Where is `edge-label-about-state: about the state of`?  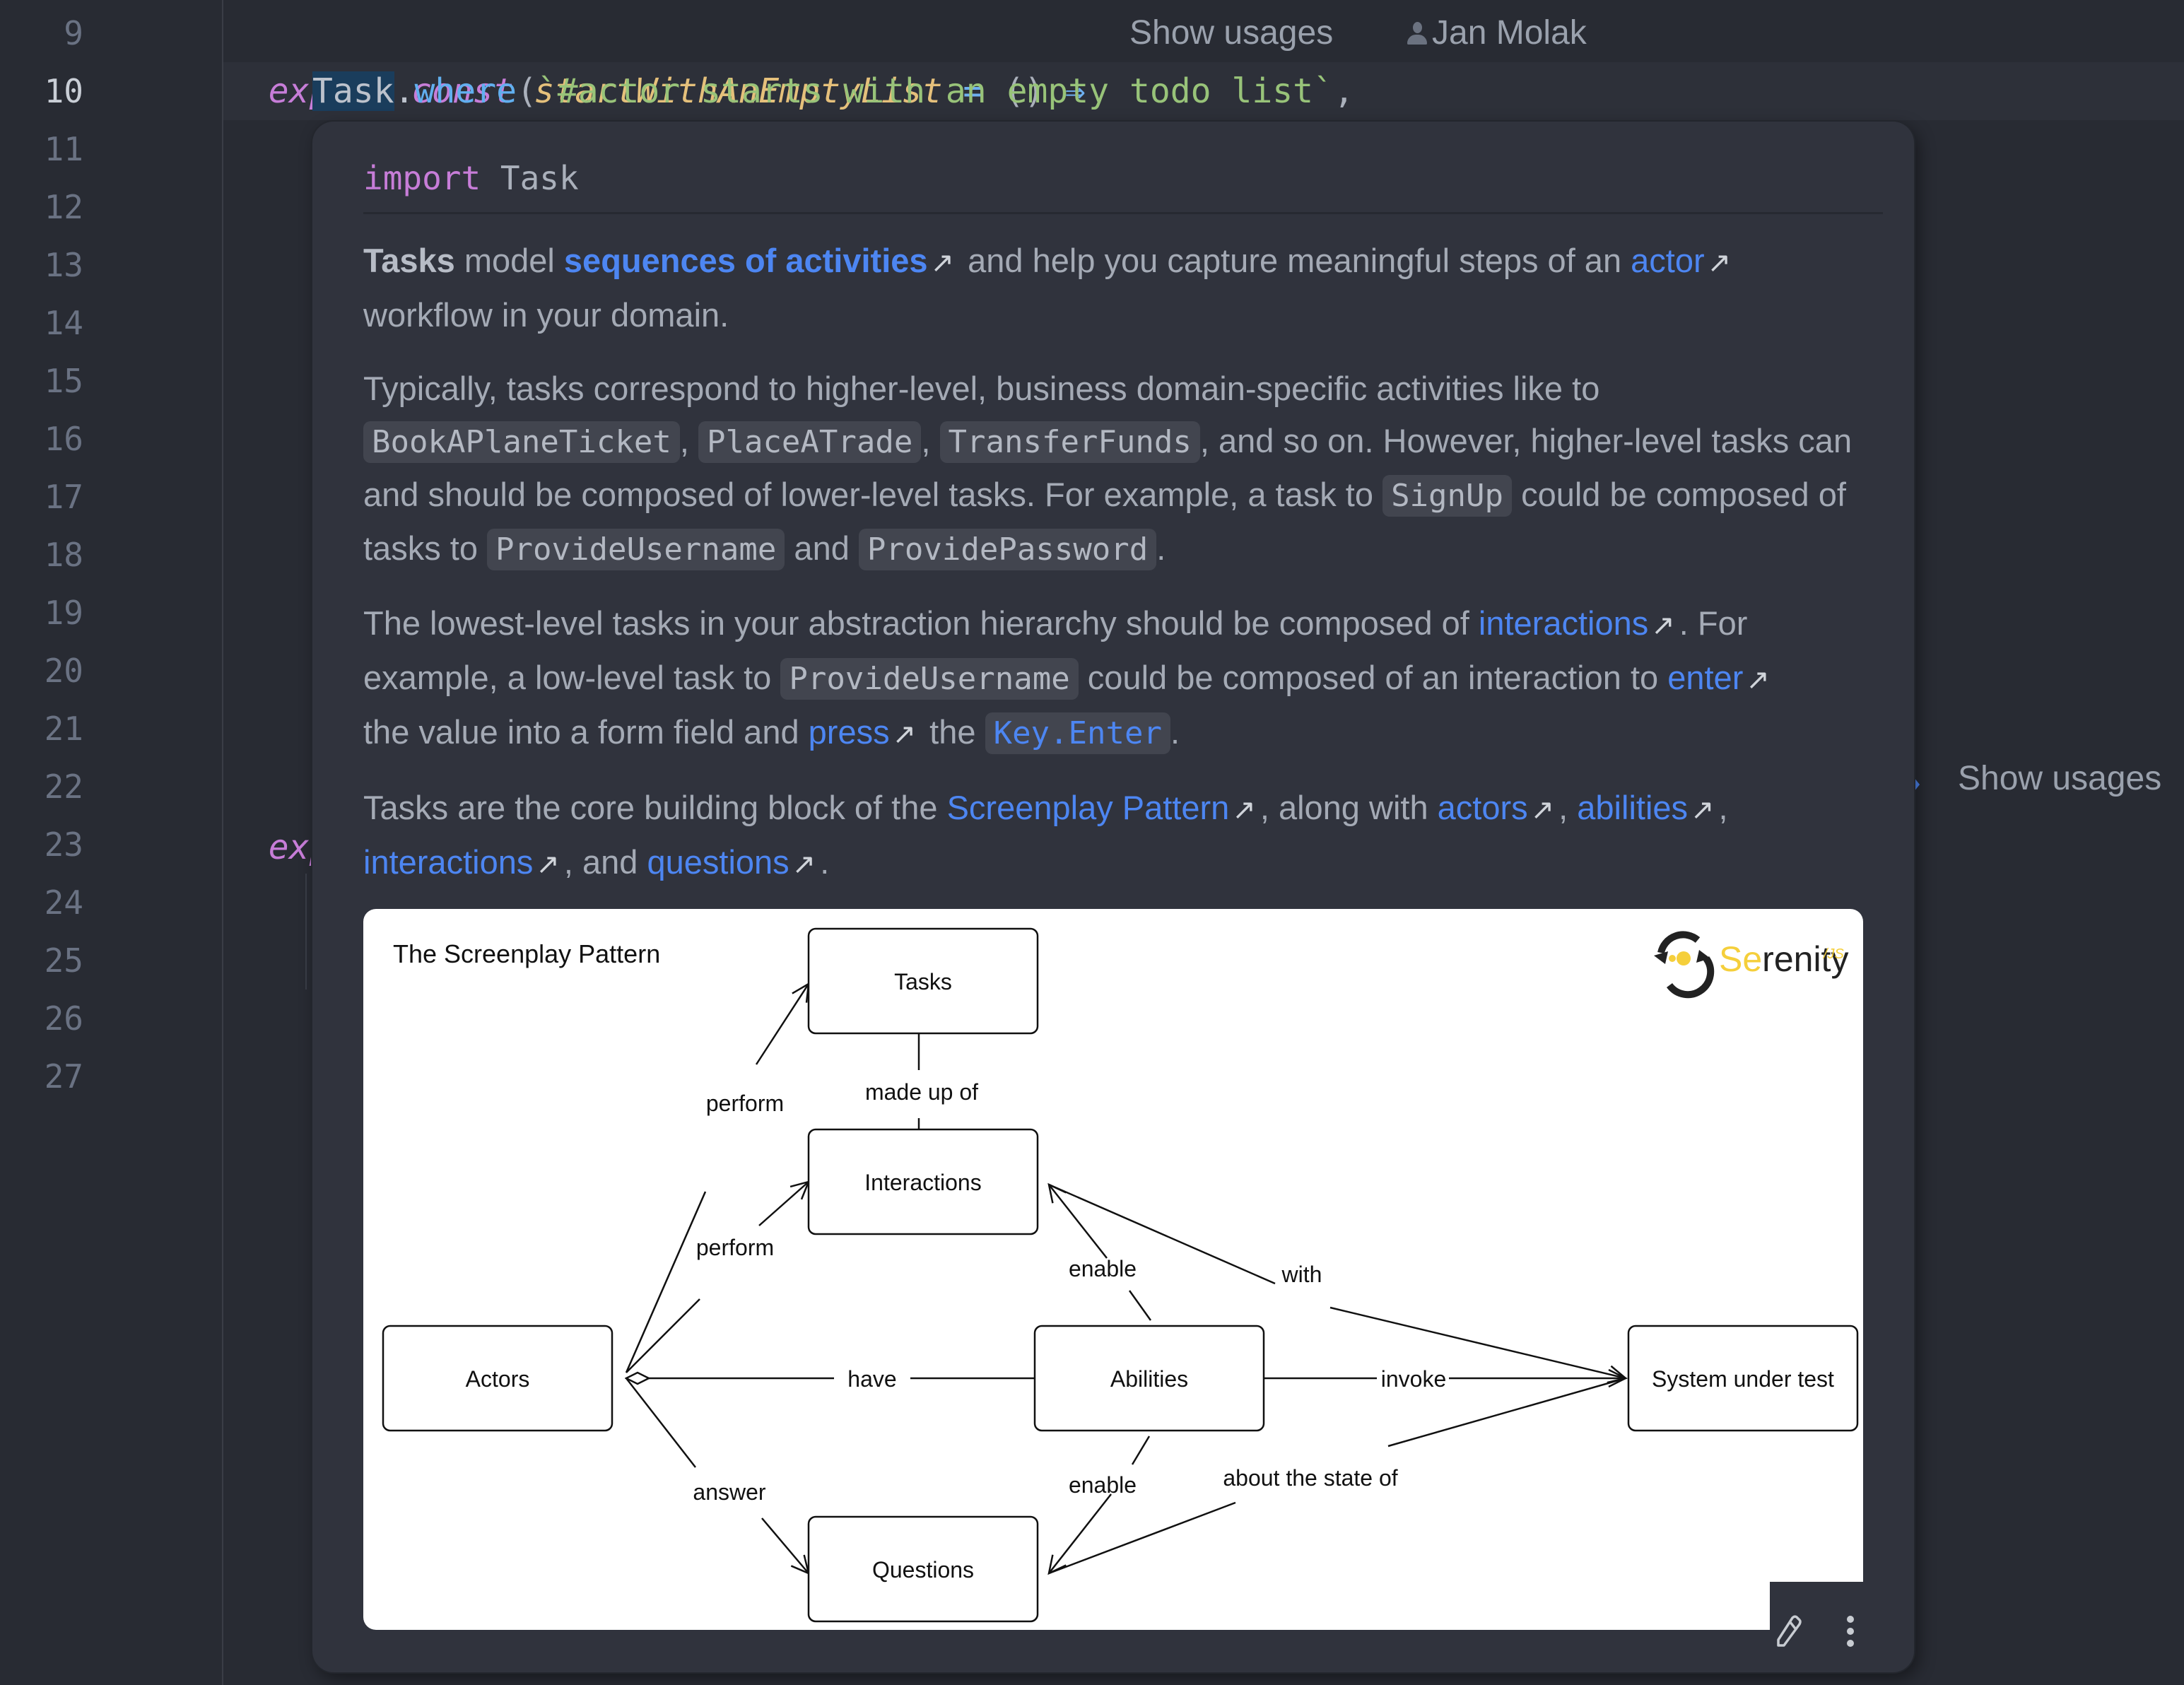
edge-label-about-state: about the state of is located at coordinates (1310, 1478).